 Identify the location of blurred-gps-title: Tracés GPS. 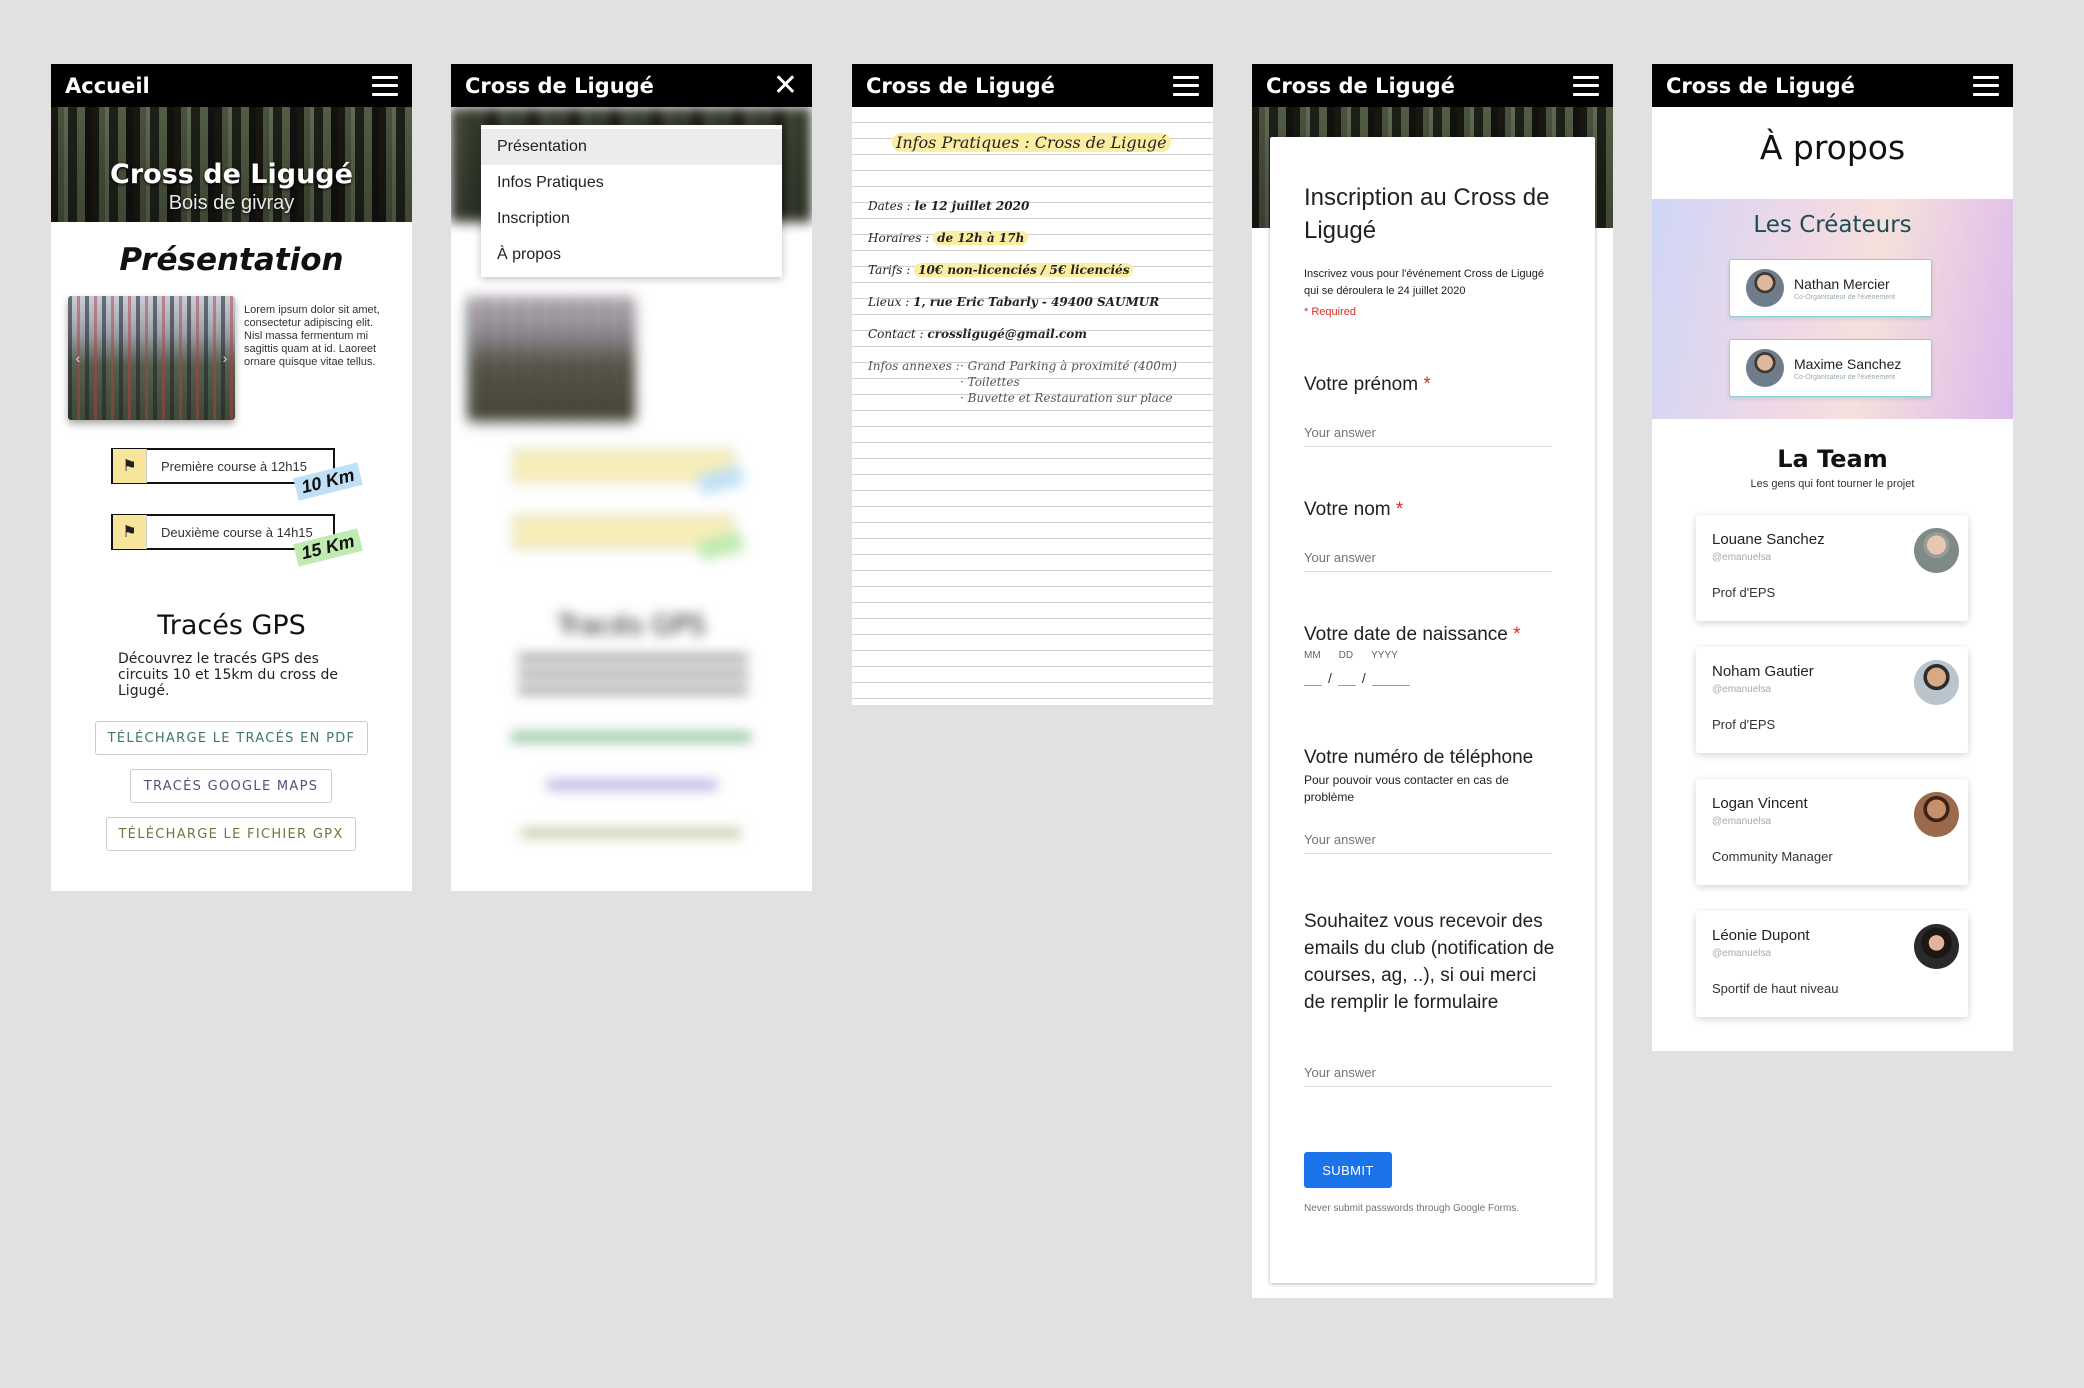
(631, 625).